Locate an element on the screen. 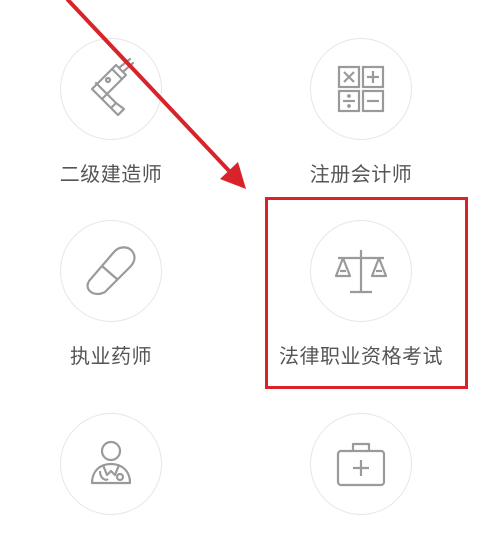 This screenshot has height=533, width=501. calculator-icon is located at coordinates (361, 89).